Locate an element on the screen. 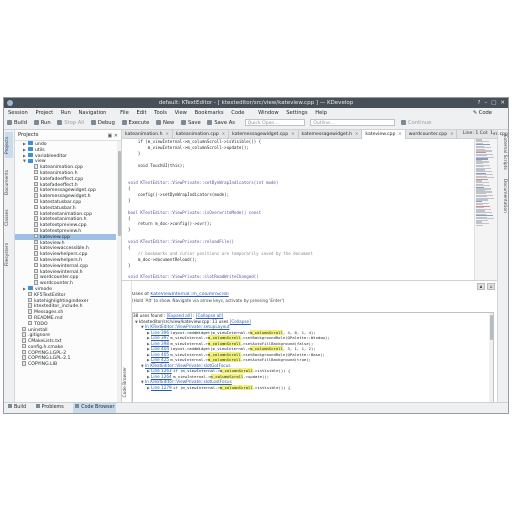 The height and width of the screenshot is (512, 512). minimap is located at coordinates (485, 209).